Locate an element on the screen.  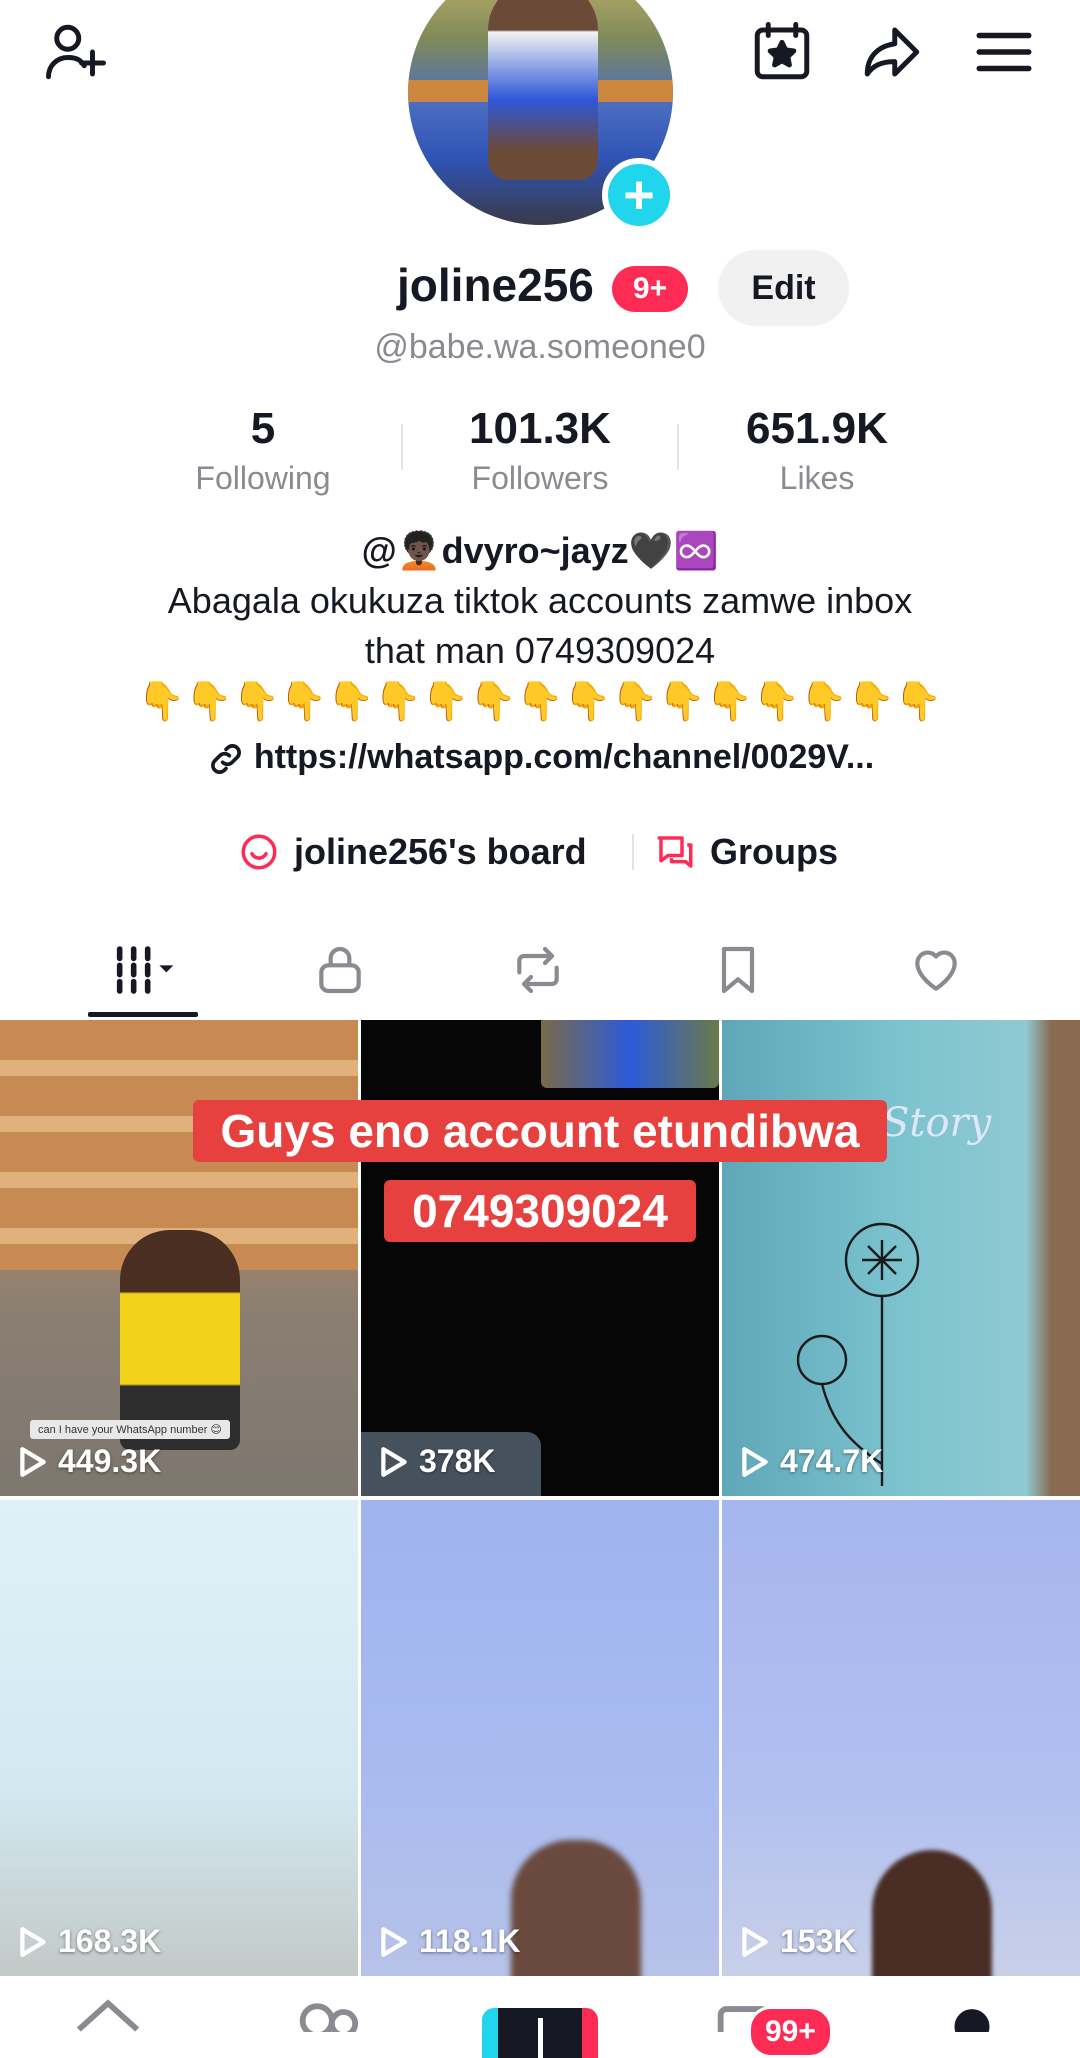
overlay-caption: Guys eno account etundibwa is located at coordinates (540, 1131).